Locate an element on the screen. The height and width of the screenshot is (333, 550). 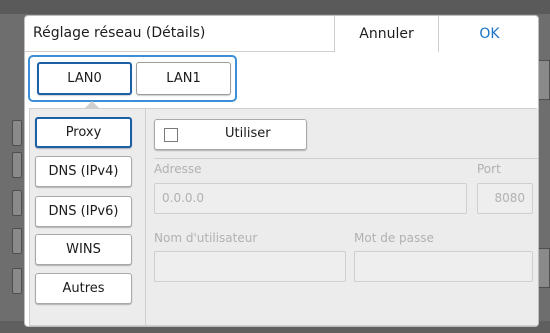
background-top-bar is located at coordinates (275, 7).